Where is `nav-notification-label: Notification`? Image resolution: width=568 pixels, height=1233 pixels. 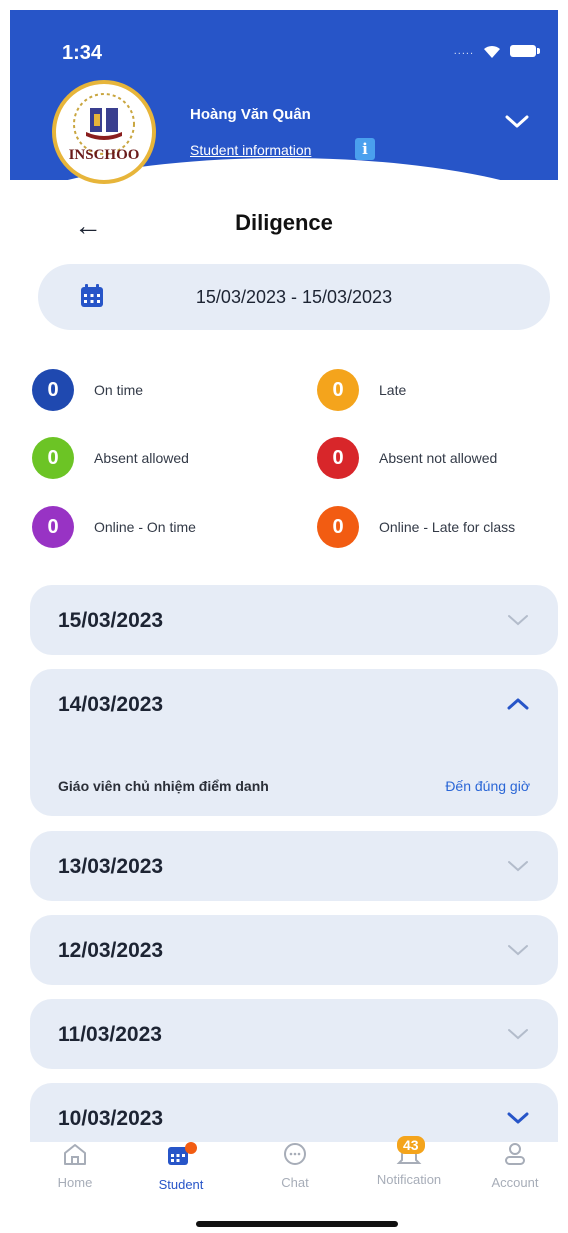 nav-notification-label: Notification is located at coordinates (409, 1179).